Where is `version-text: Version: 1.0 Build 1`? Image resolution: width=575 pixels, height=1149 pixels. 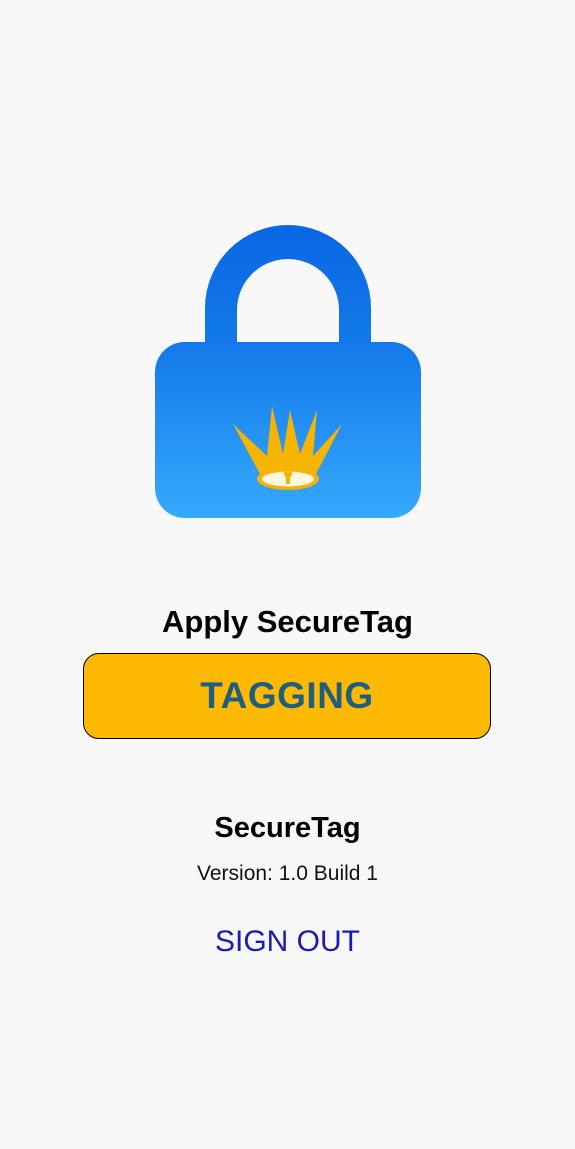 version-text: Version: 1.0 Build 1 is located at coordinates (287, 873).